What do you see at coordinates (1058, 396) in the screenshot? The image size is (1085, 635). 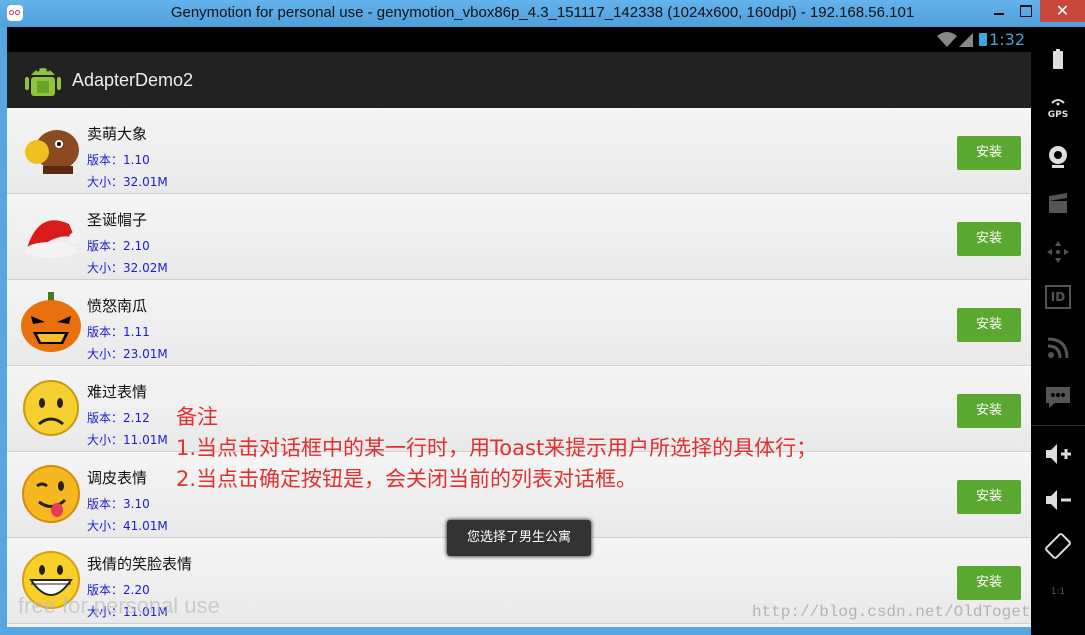 I see `sms-icon` at bounding box center [1058, 396].